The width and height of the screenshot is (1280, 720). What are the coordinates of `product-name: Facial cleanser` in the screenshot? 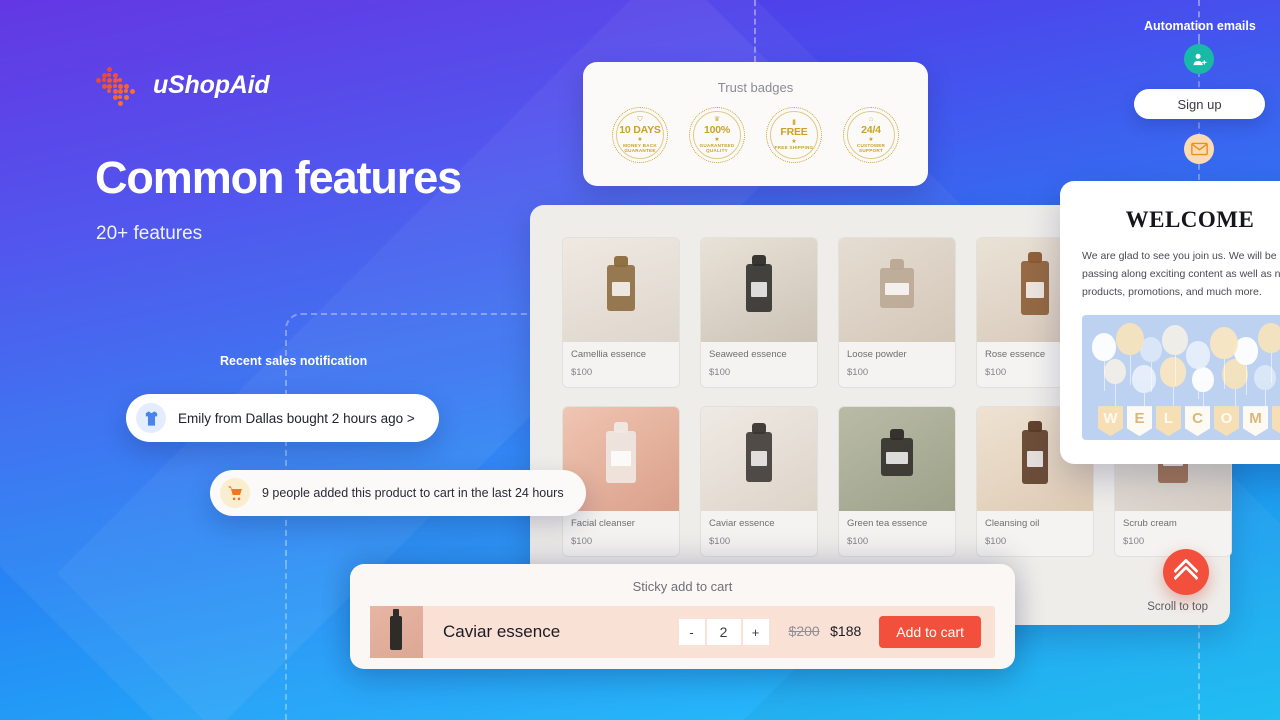 It's located at (603, 523).